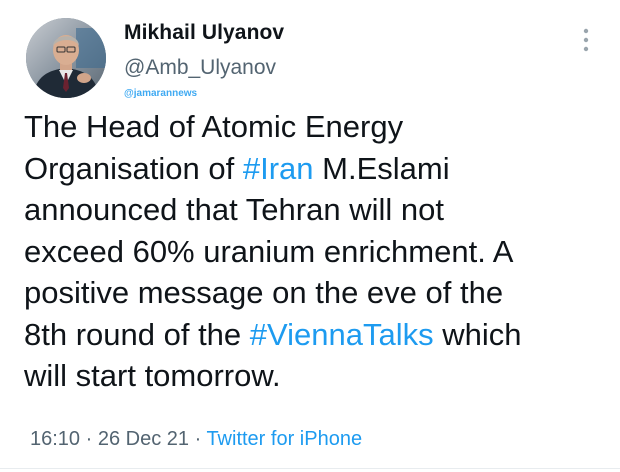  What do you see at coordinates (310, 468) in the screenshot?
I see `divider` at bounding box center [310, 468].